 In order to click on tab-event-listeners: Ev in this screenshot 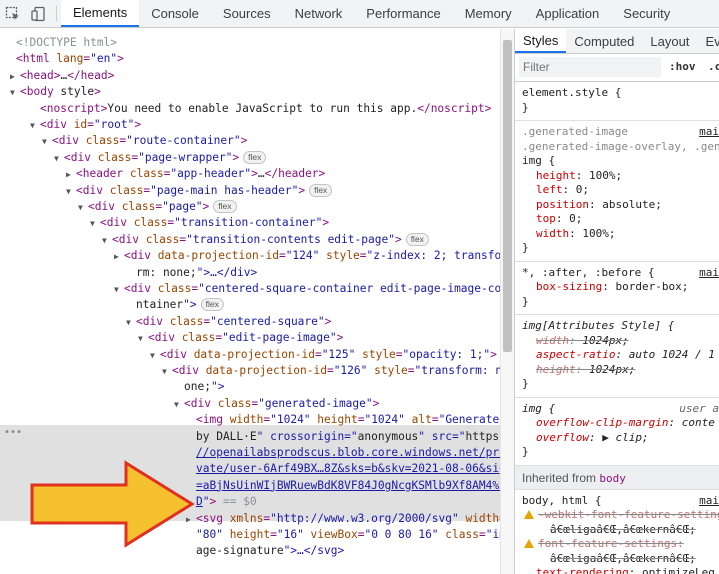, I will do `click(708, 41)`.